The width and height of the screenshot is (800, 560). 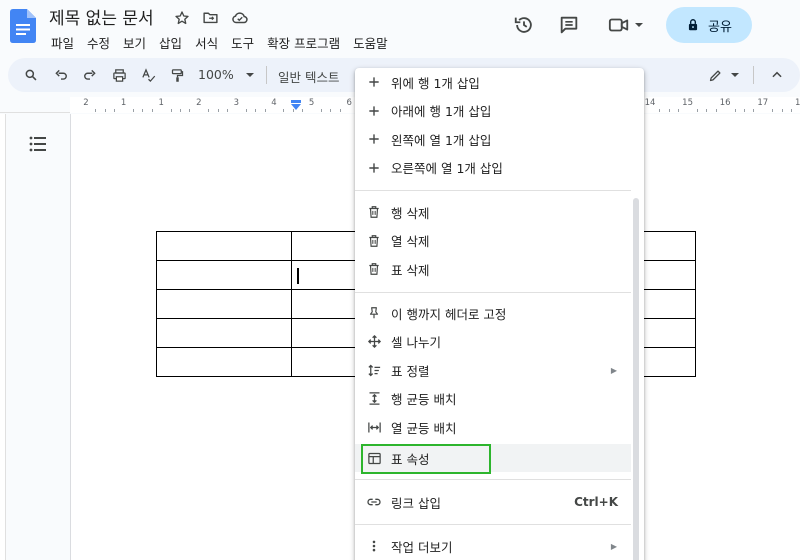 I want to click on ruler-number: 16, so click(x=725, y=103).